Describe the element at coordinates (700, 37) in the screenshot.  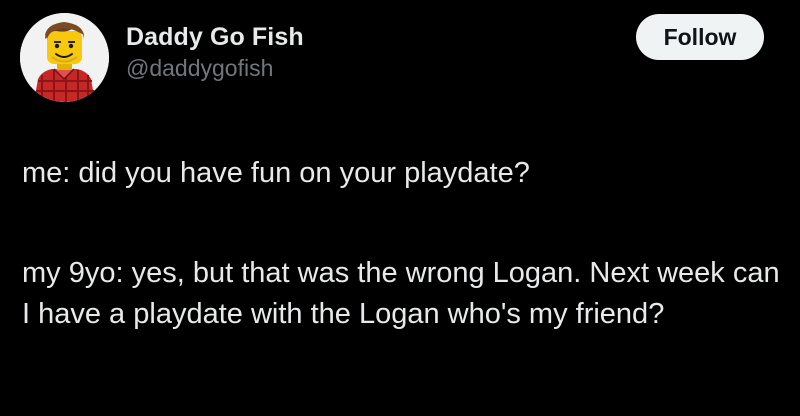
I see `follow-button: Follow` at that location.